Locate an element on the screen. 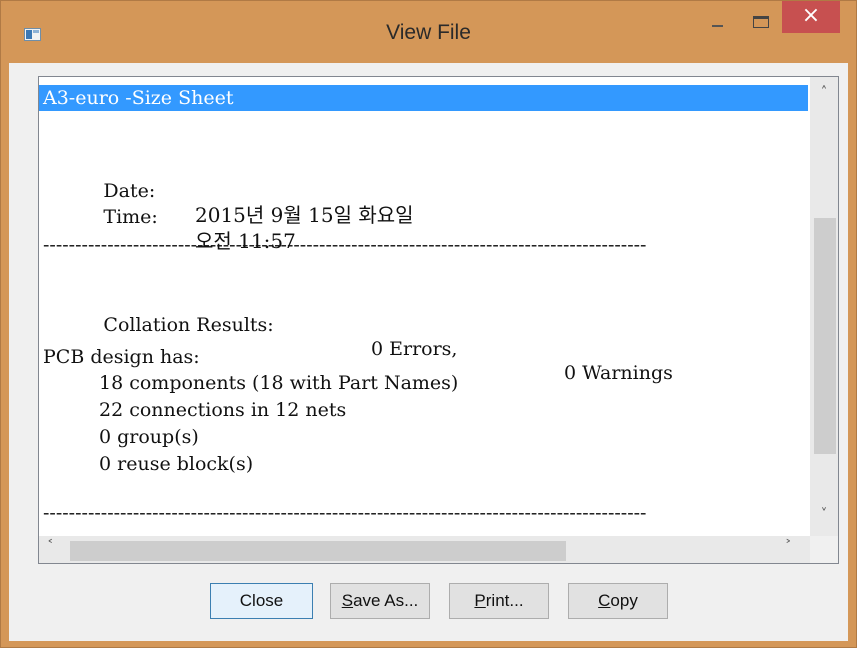  close-window-button: × is located at coordinates (811, 17).